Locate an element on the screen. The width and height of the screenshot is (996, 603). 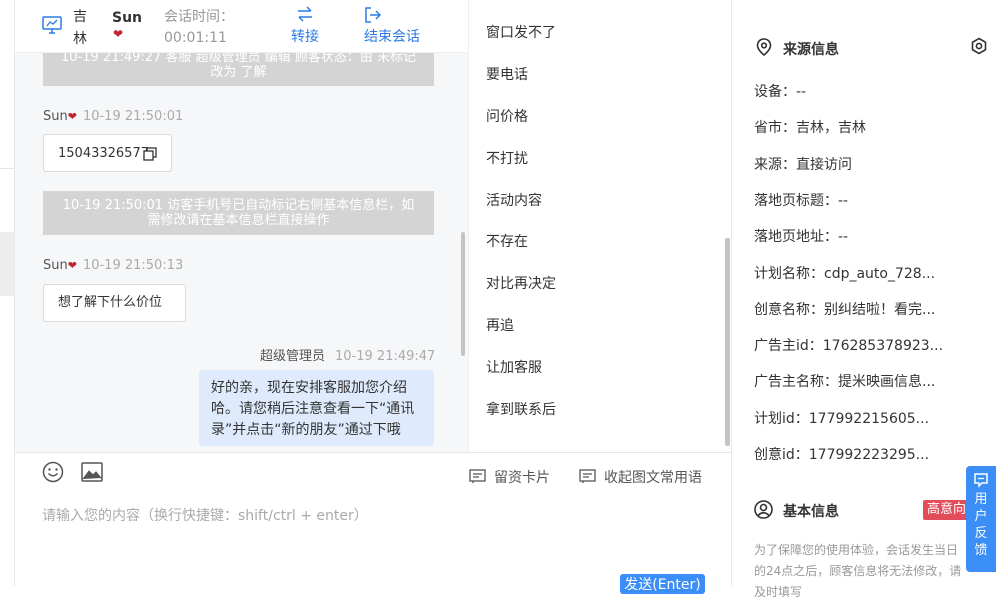
basic-info-notice: 为了保障您的使用体验，会话发生当日的24点之后，顾客信息将无法修改，请及时填写 is located at coordinates (858, 571).